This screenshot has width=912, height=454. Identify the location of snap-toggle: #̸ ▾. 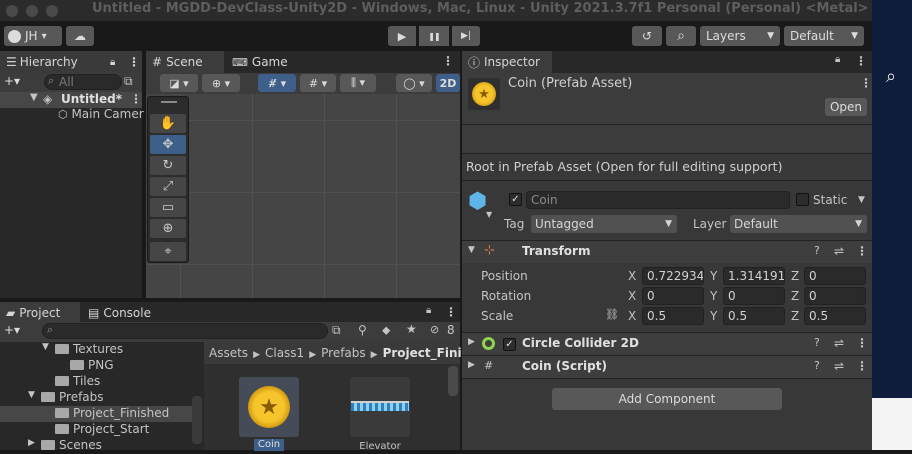
(277, 83).